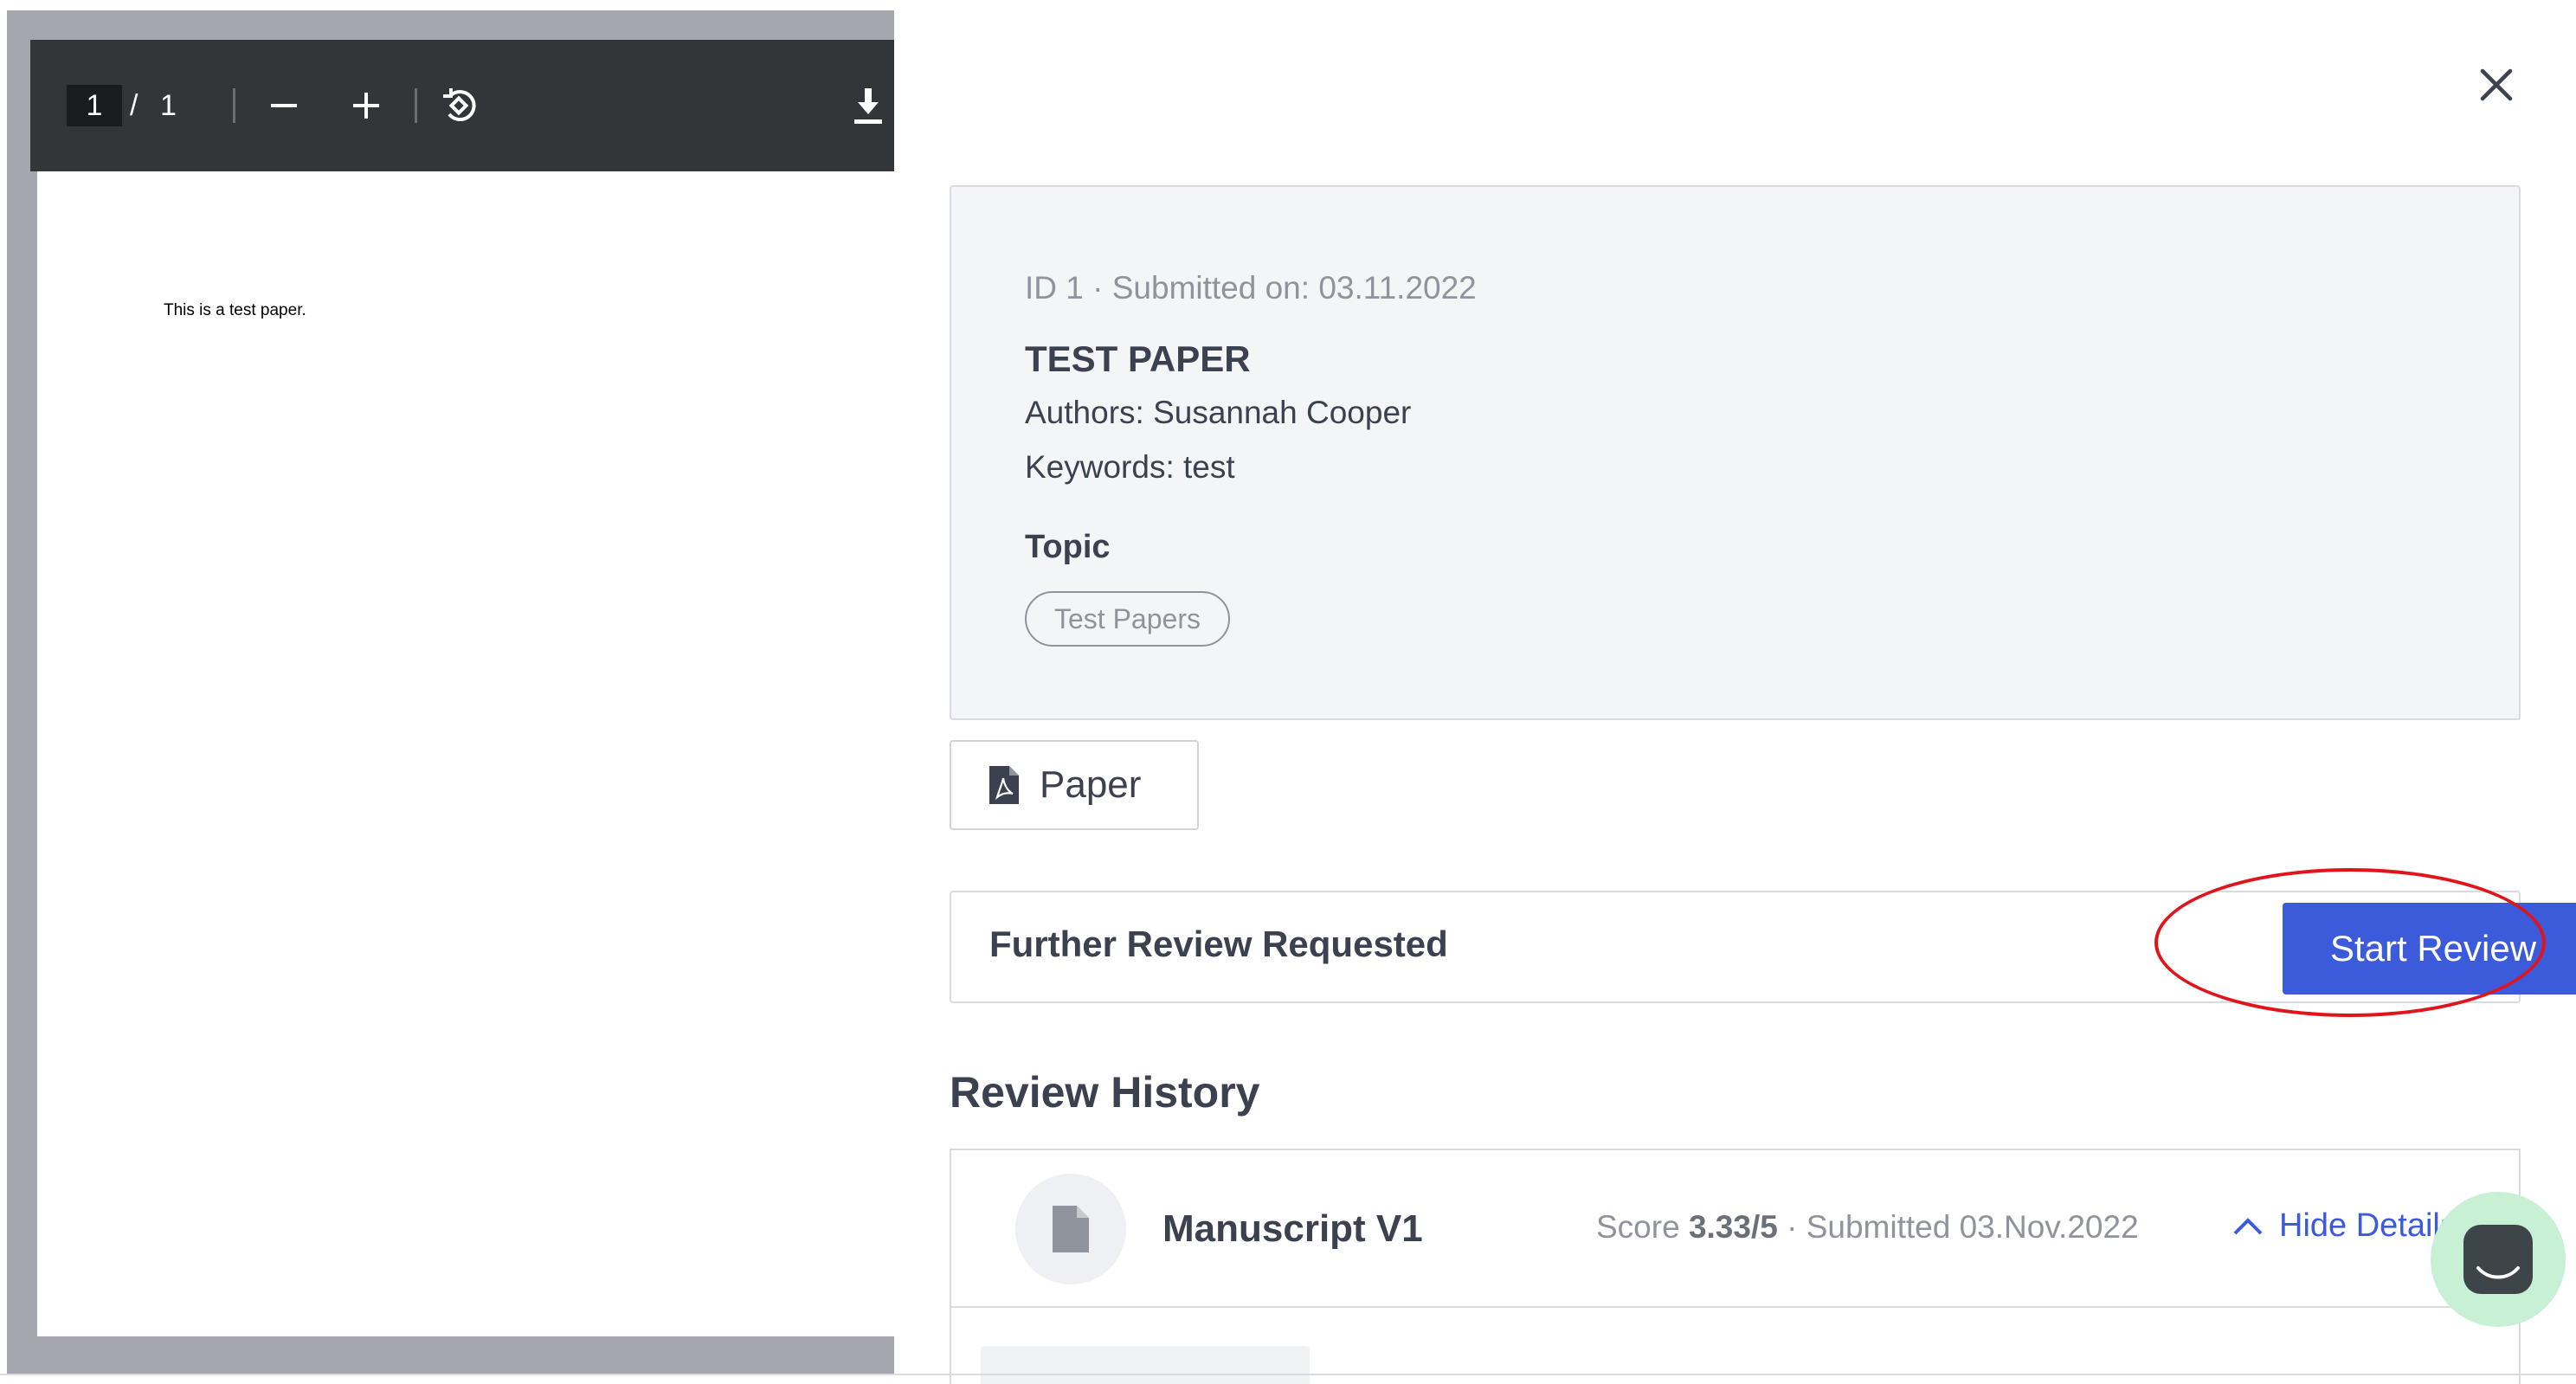 Image resolution: width=2576 pixels, height=1384 pixels. What do you see at coordinates (1638, 1227) in the screenshot?
I see `score-prefix: Score` at bounding box center [1638, 1227].